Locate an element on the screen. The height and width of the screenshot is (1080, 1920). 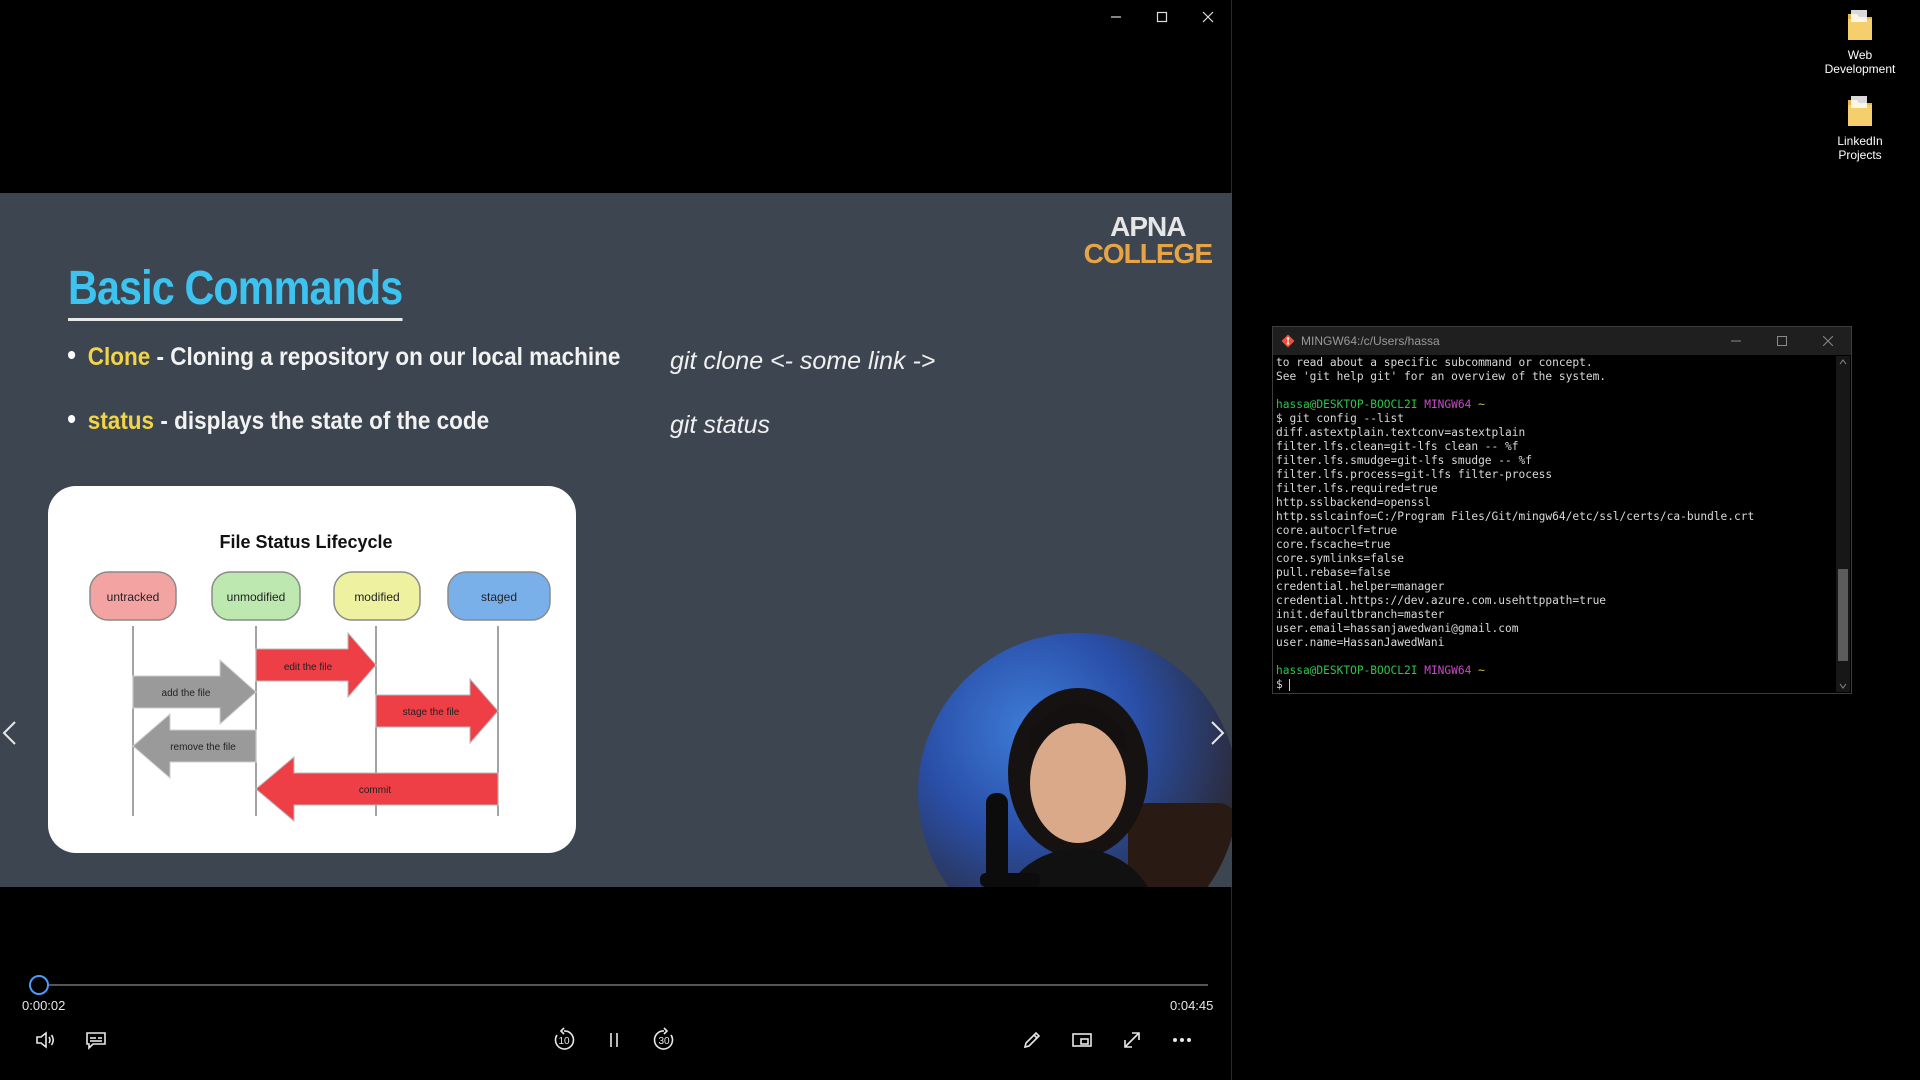
skip-back-10-icon: 10 is located at coordinates (564, 1038).